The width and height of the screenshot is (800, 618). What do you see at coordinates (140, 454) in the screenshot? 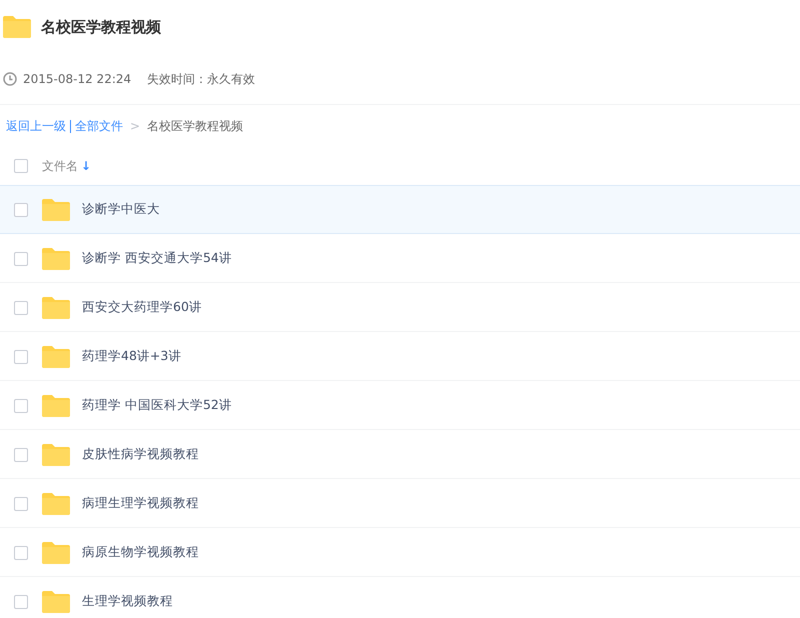
I see `folder-name: 皮肤性病学视频教程` at bounding box center [140, 454].